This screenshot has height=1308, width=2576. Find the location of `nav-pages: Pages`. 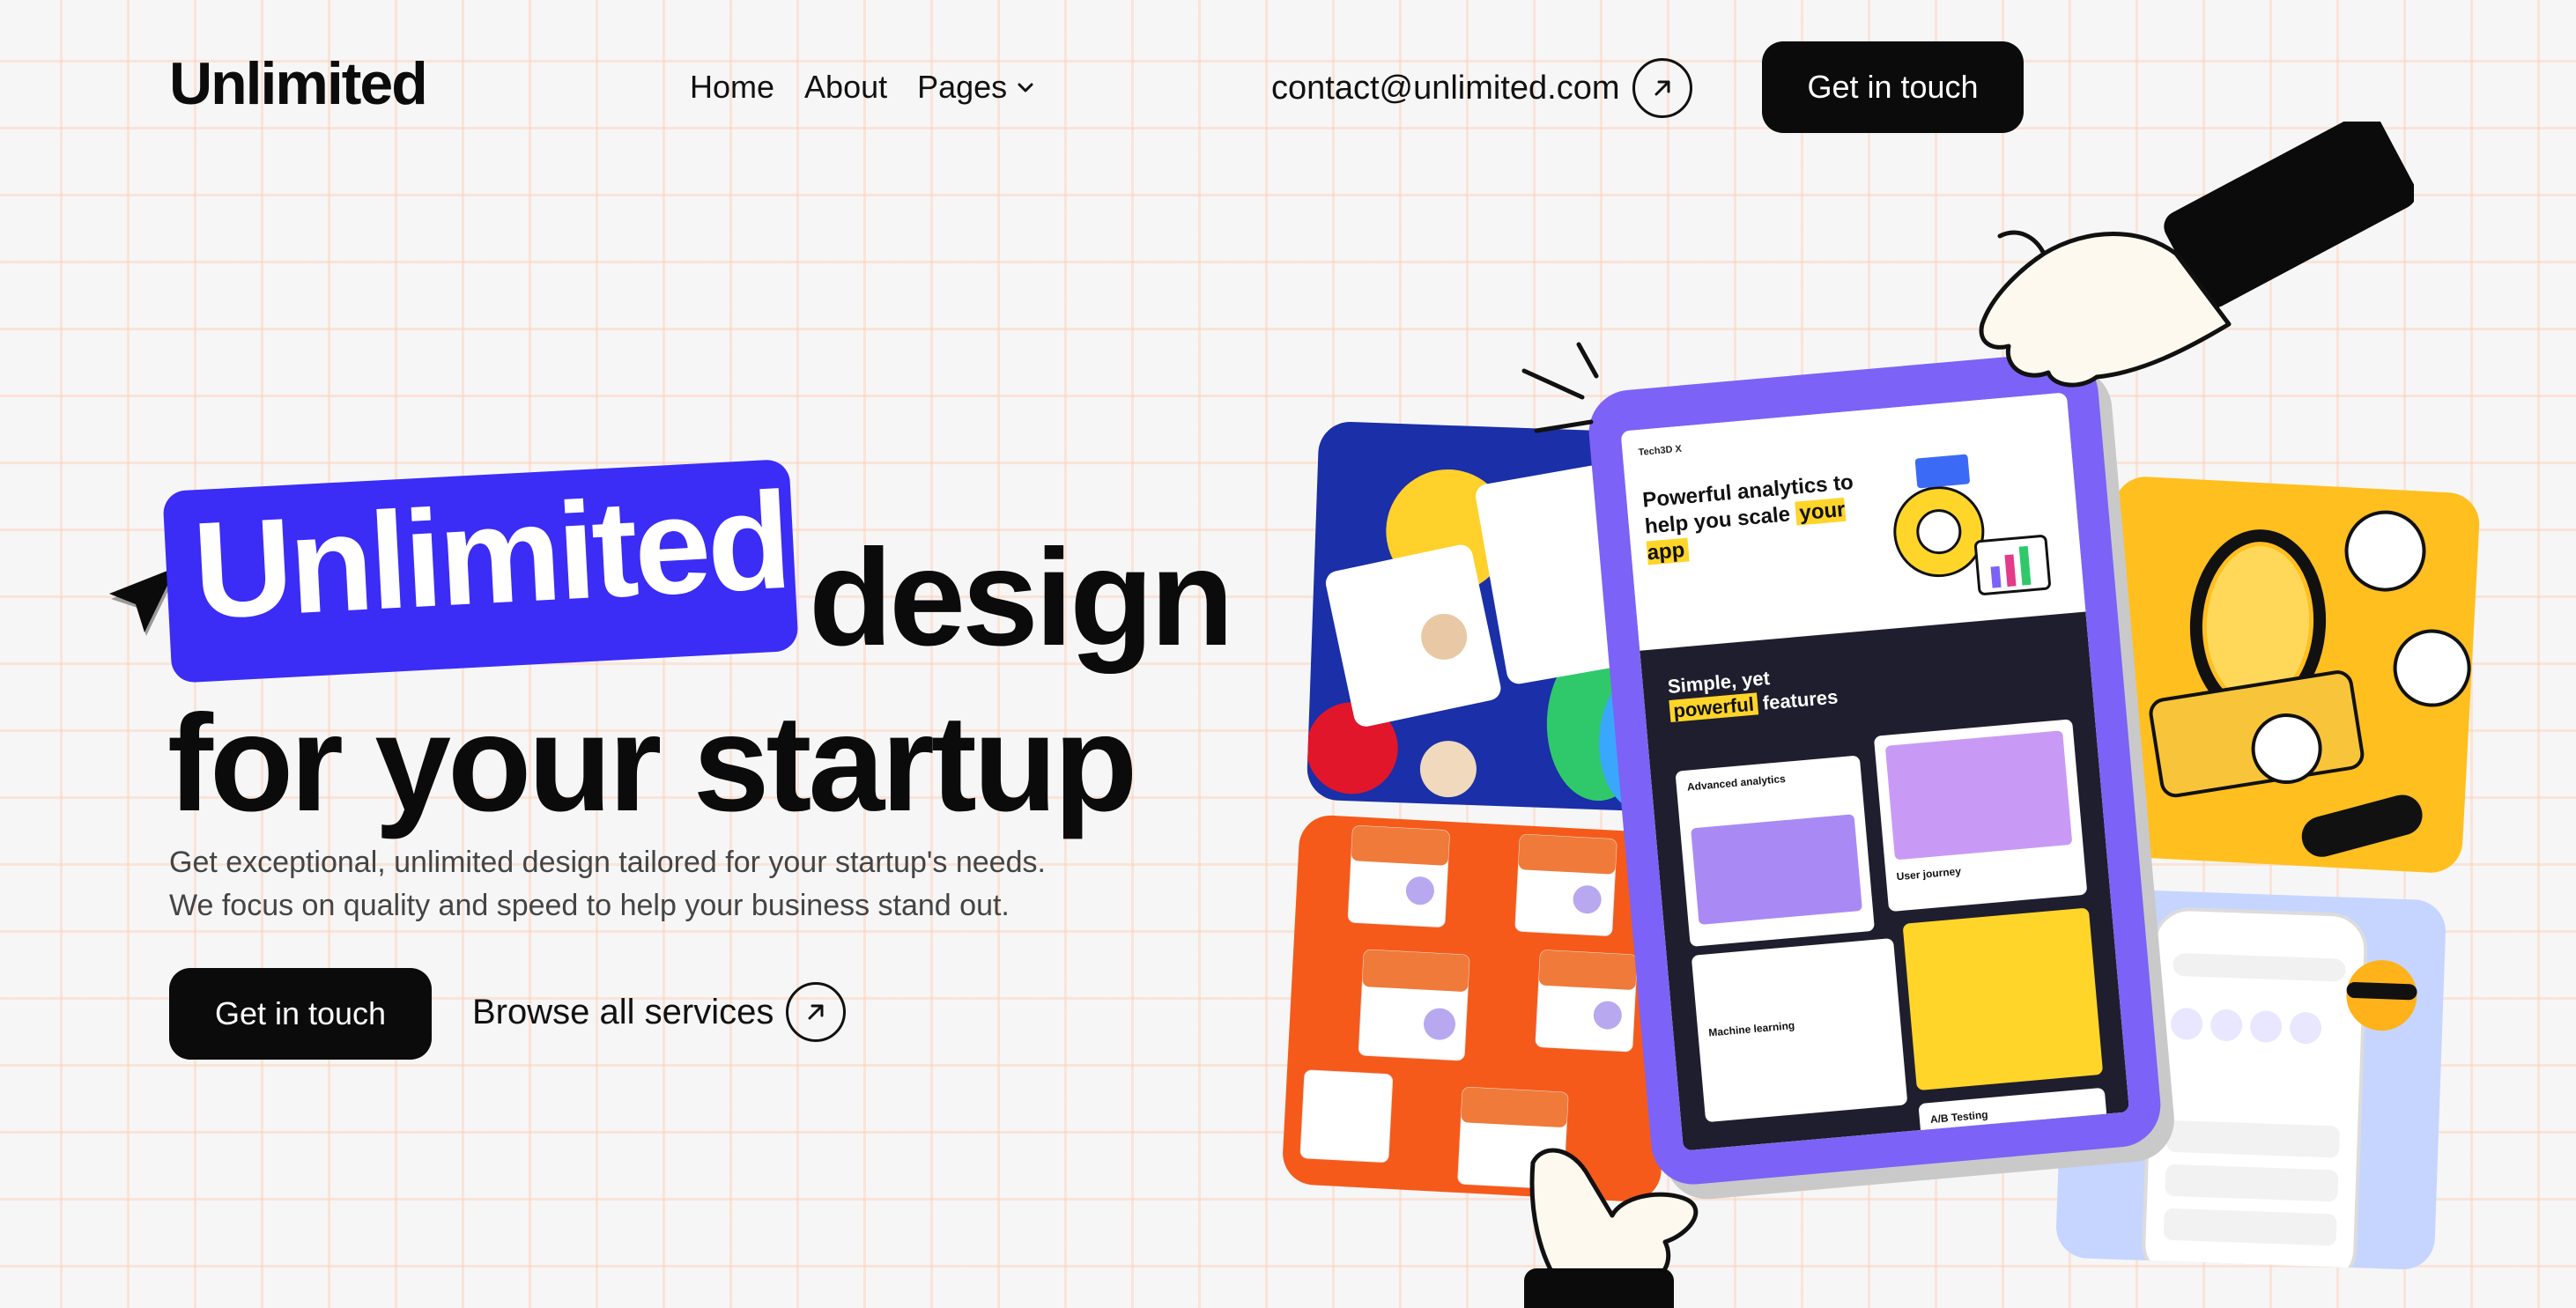

nav-pages: Pages is located at coordinates (976, 87).